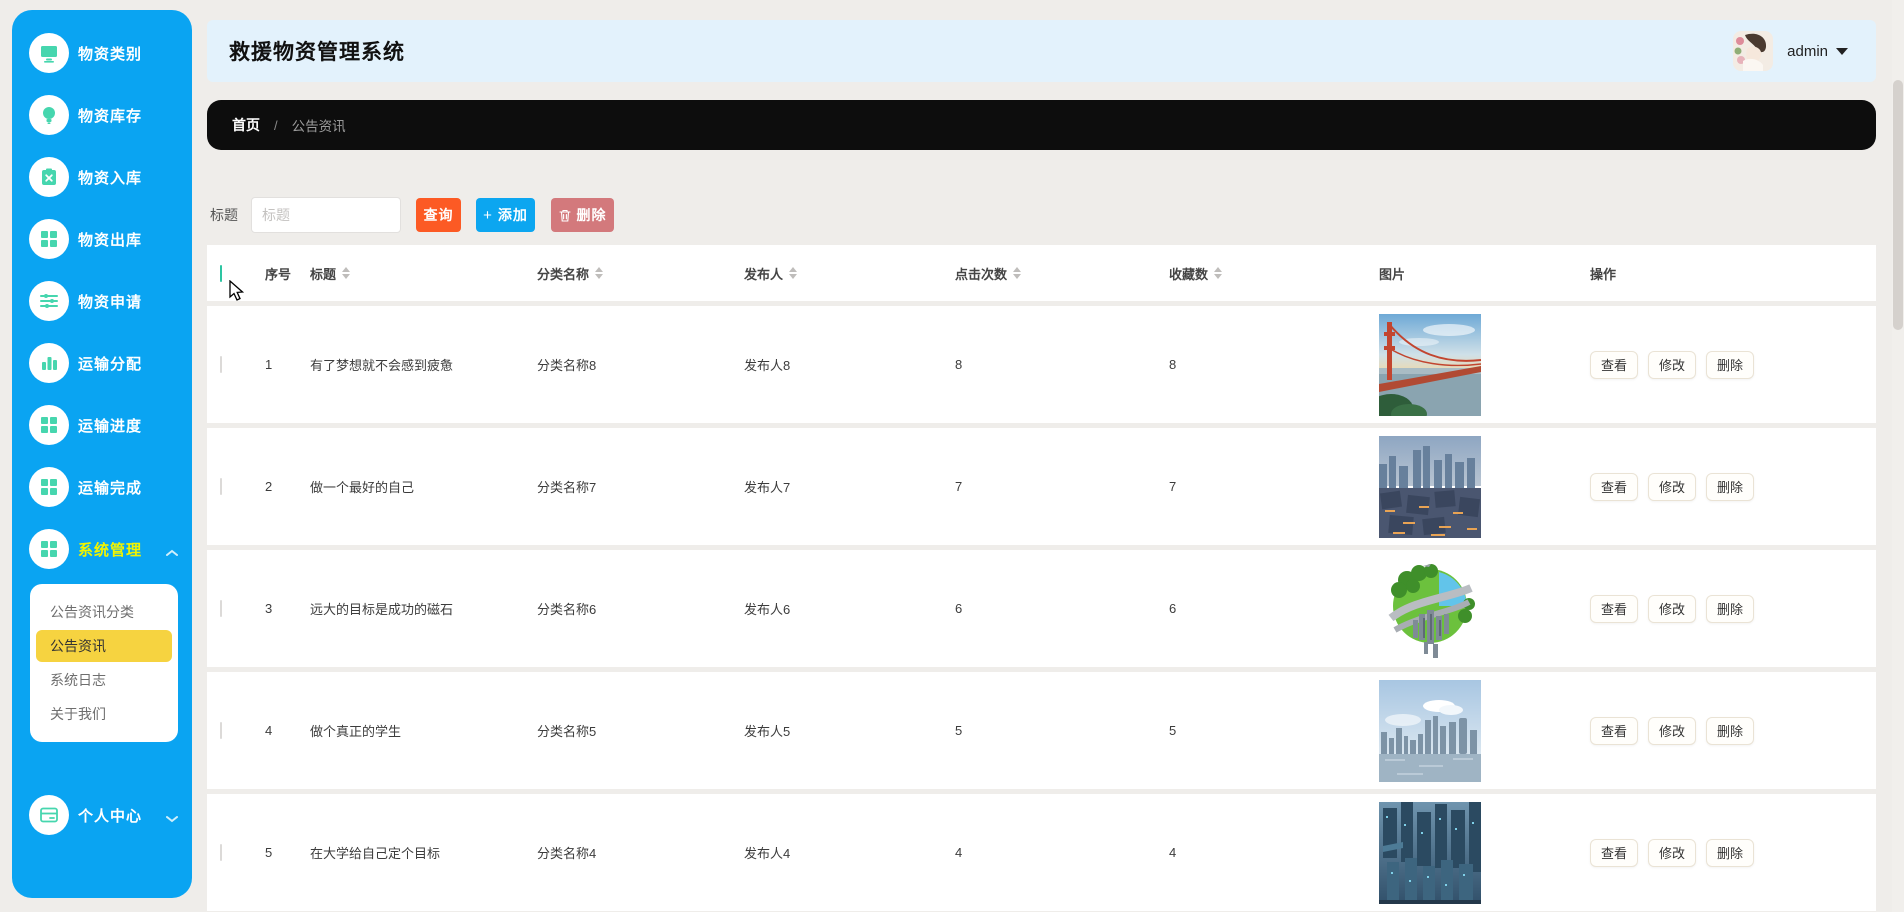 This screenshot has width=1904, height=912. What do you see at coordinates (640, 273) in the screenshot?
I see `column-header-category: 分类名称` at bounding box center [640, 273].